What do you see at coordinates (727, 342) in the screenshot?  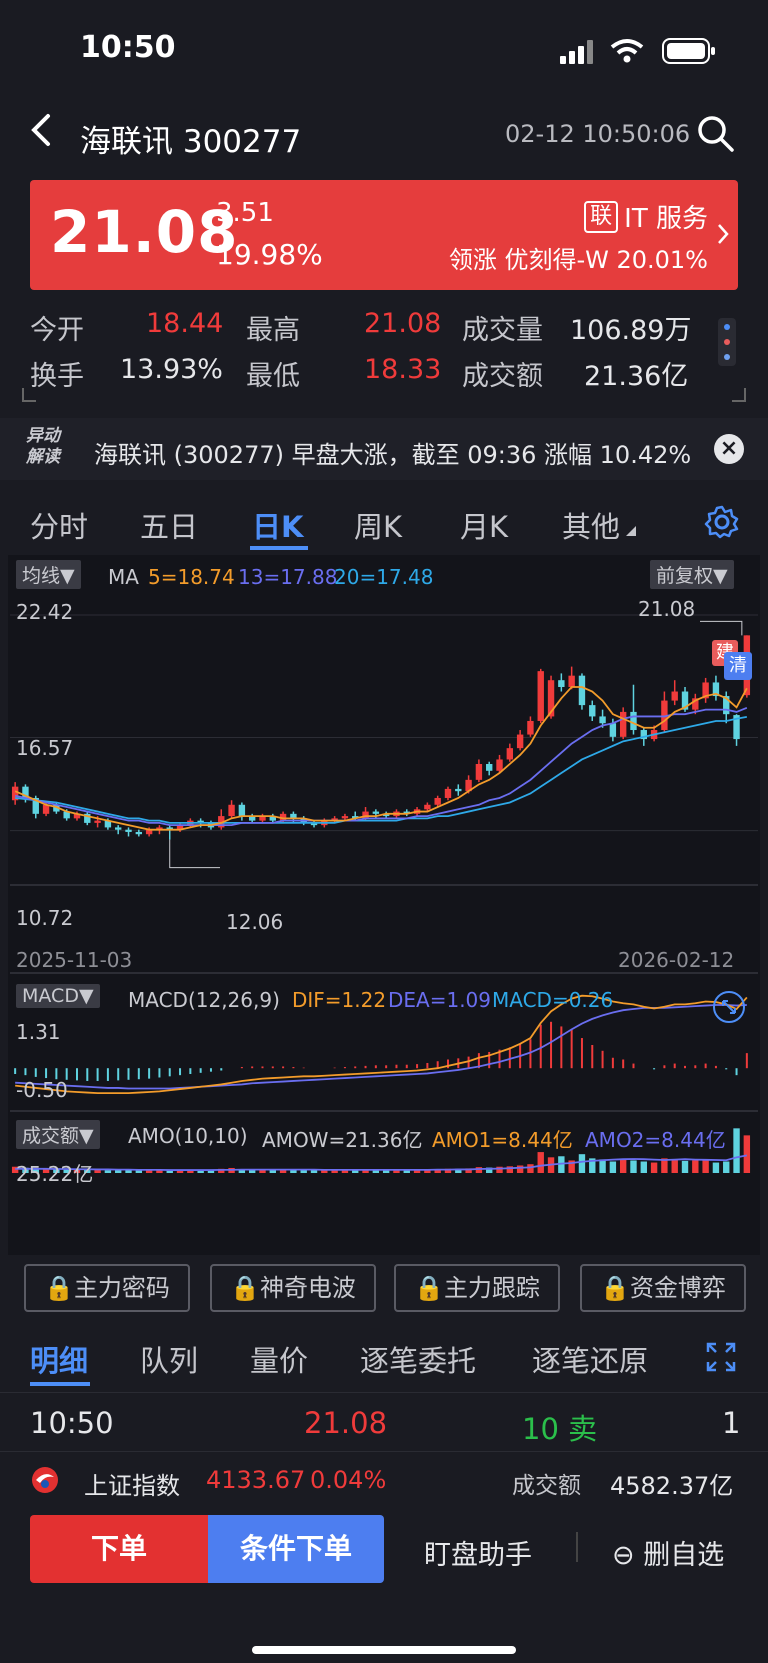 I see `more-stats-icon` at bounding box center [727, 342].